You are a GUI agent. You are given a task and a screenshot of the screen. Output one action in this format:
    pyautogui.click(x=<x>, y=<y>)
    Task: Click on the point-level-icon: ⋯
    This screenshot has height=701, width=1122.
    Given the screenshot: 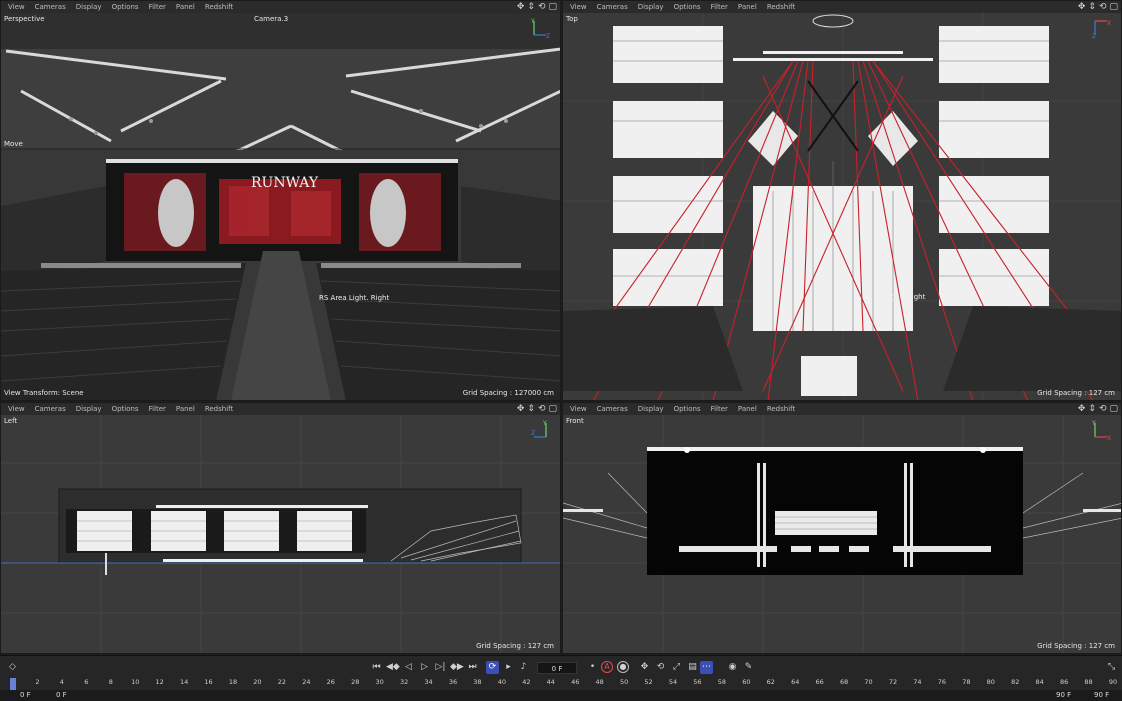 What is the action you would take?
    pyautogui.click(x=706, y=667)
    